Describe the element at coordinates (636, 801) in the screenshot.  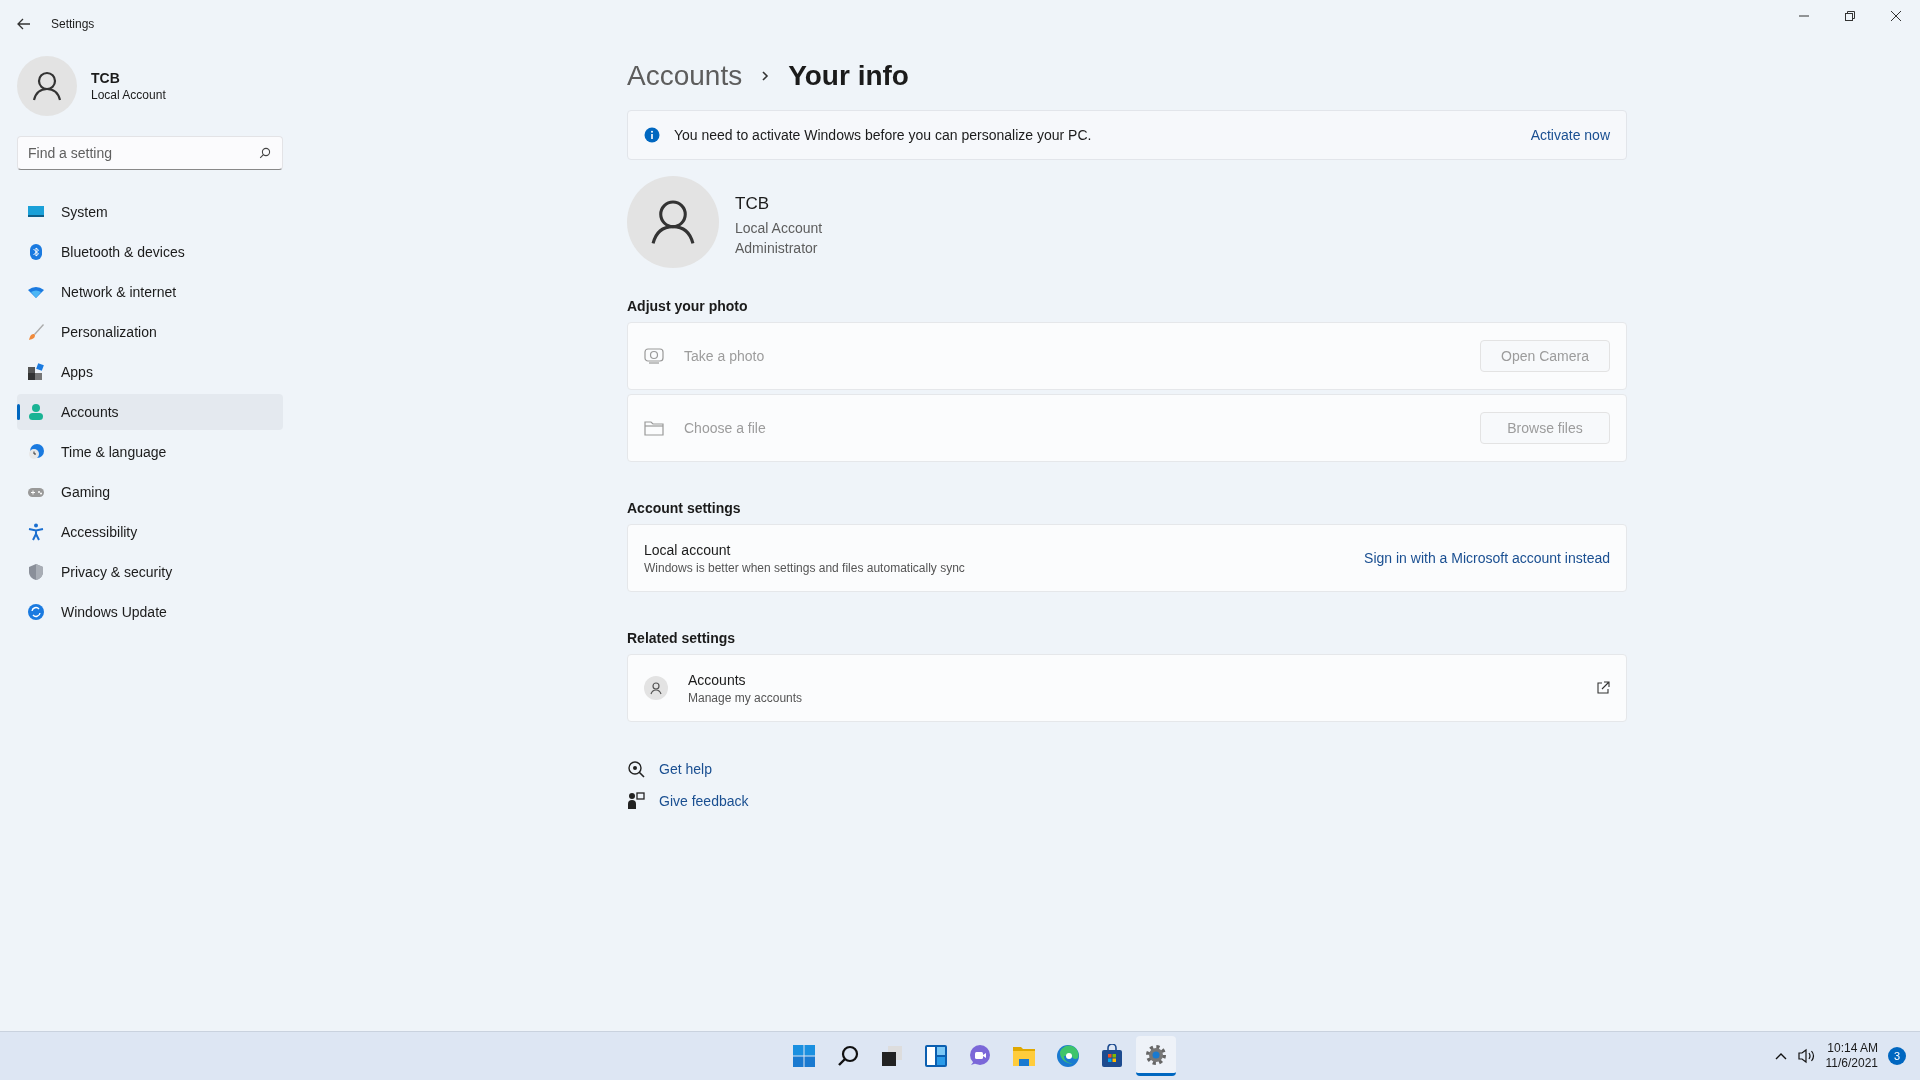
I see `feedback-icon` at that location.